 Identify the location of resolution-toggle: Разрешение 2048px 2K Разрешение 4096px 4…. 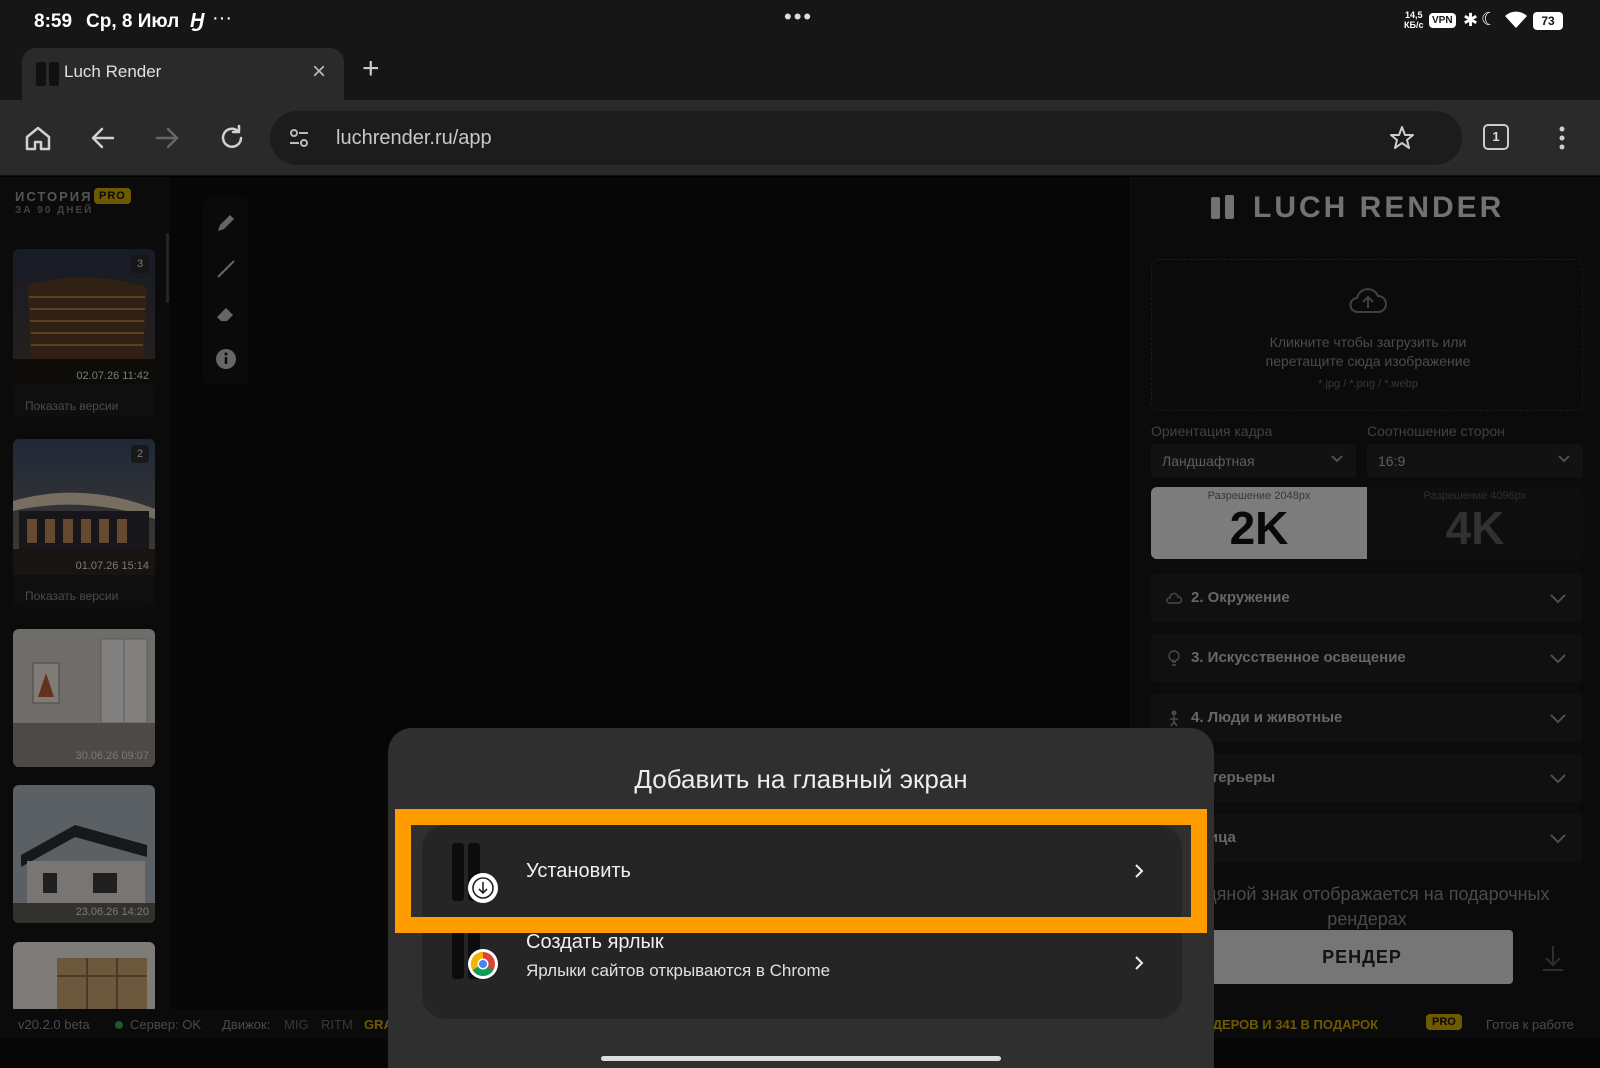
(1367, 523).